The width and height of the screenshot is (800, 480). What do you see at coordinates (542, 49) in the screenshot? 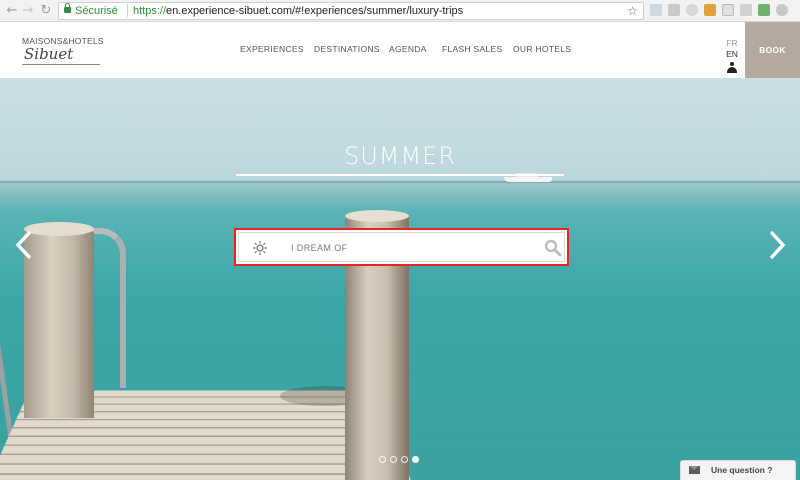
I see `nav-our-hotels: OUR HOTELS` at bounding box center [542, 49].